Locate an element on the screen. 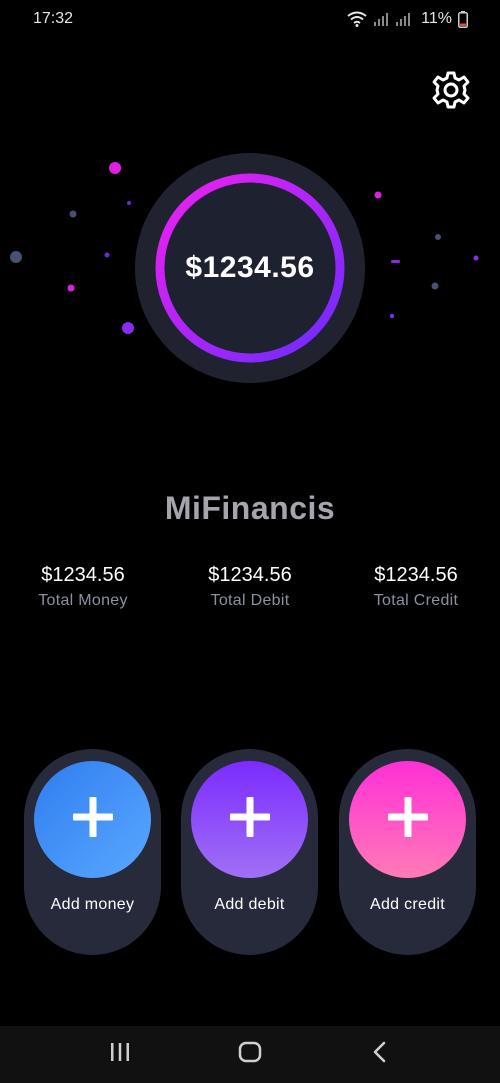 The width and height of the screenshot is (500, 1083). stat-label: Total Debit is located at coordinates (250, 600).